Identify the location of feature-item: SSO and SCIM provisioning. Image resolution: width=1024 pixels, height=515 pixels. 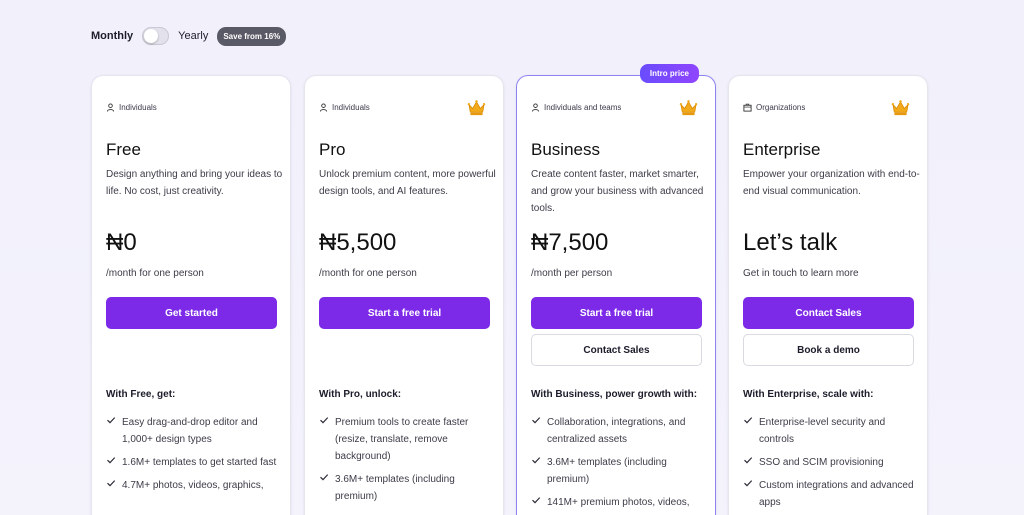
(830, 462).